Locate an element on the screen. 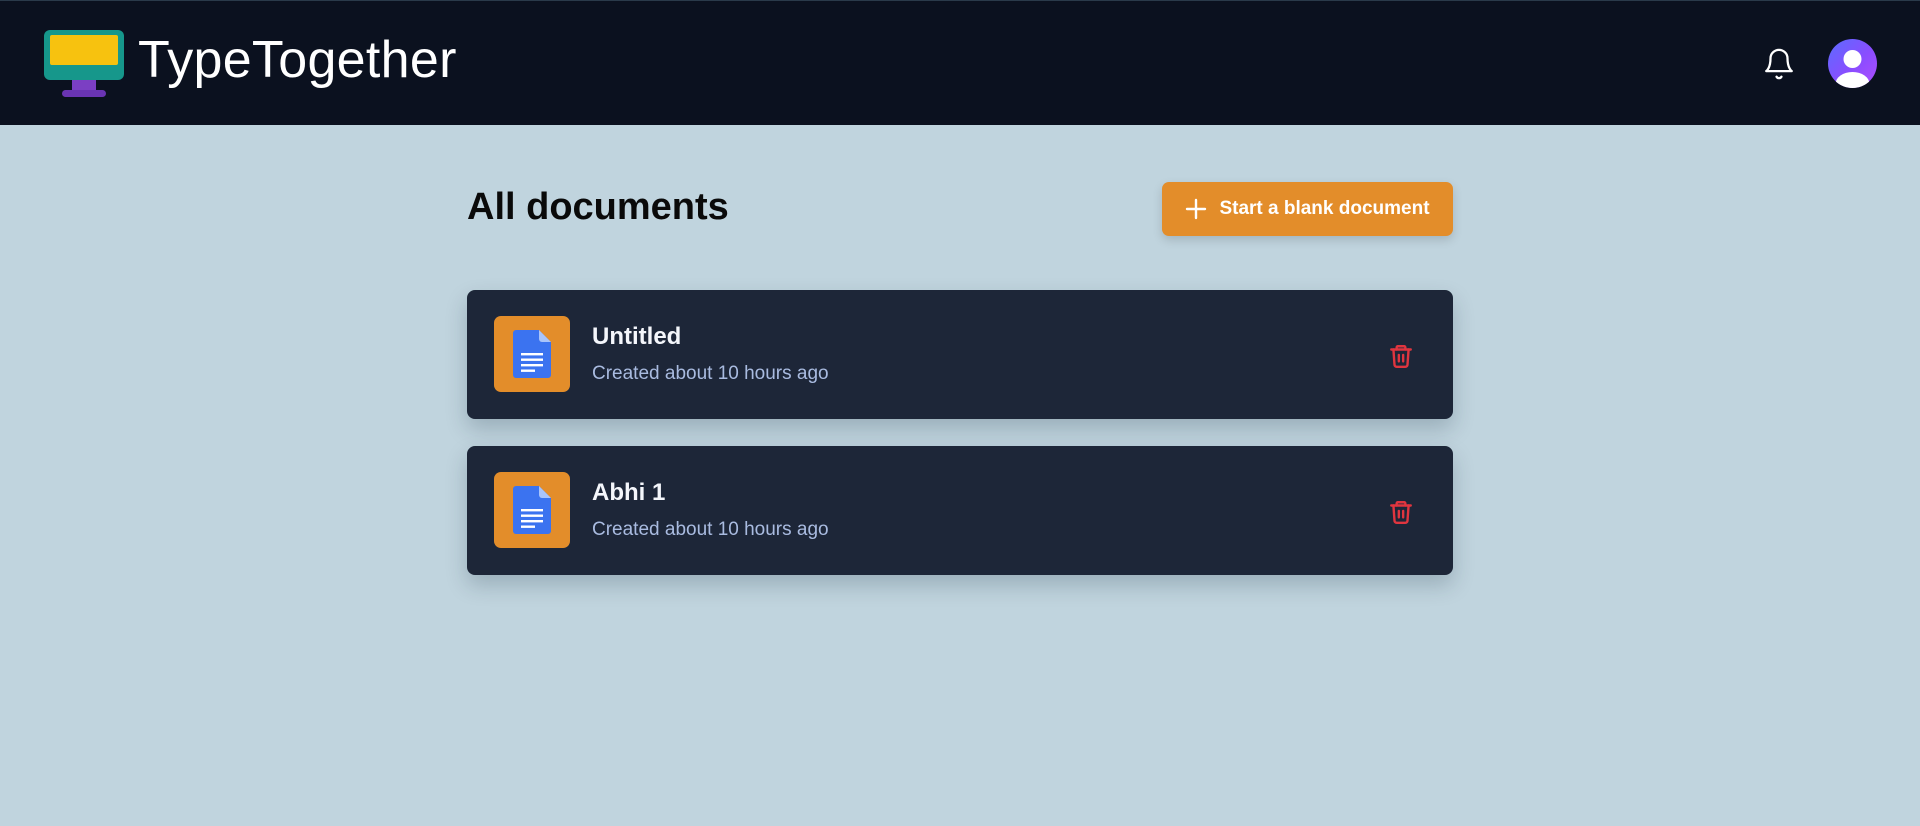 The image size is (1920, 826). bell-icon is located at coordinates (1779, 64).